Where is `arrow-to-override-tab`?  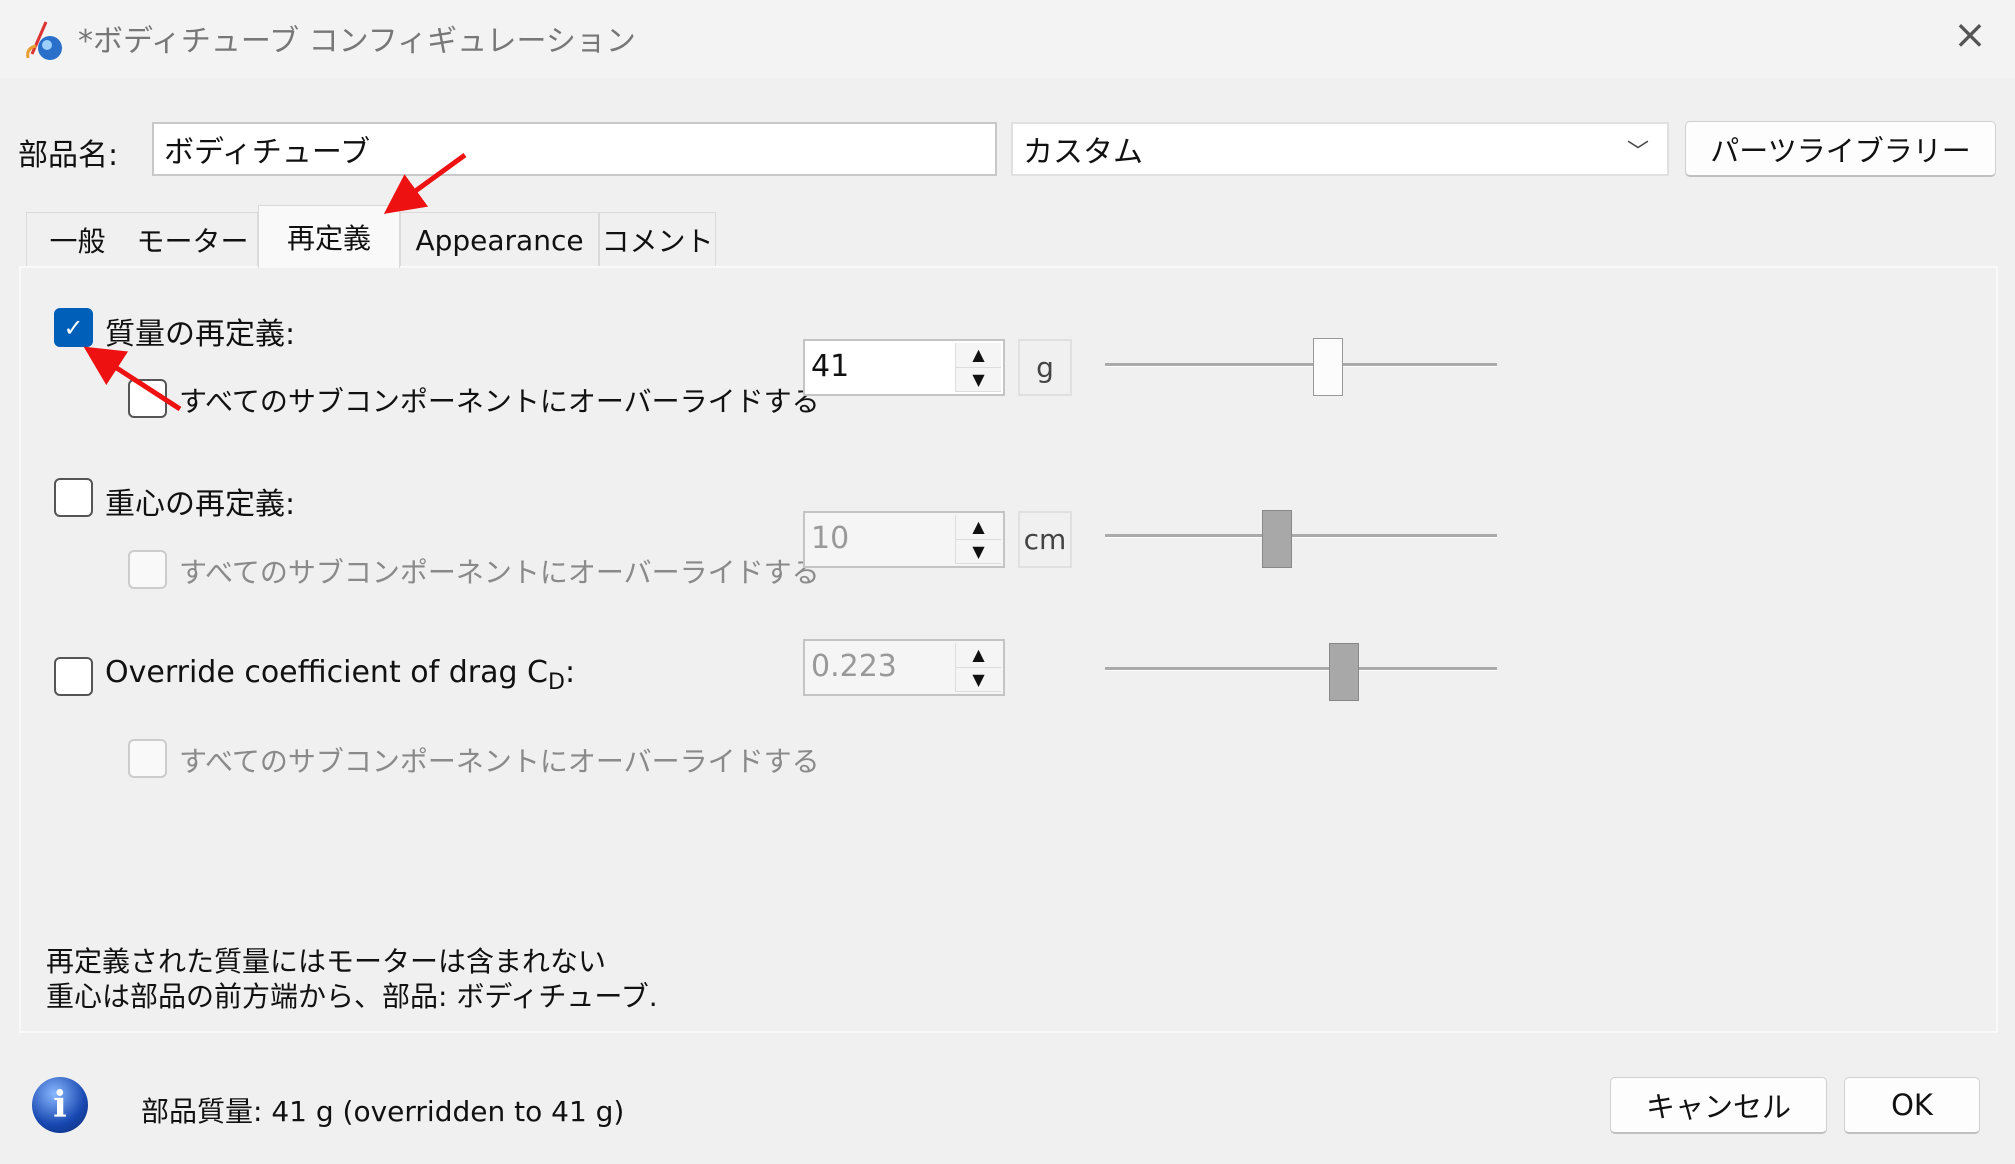
arrow-to-override-tab is located at coordinates (425, 183).